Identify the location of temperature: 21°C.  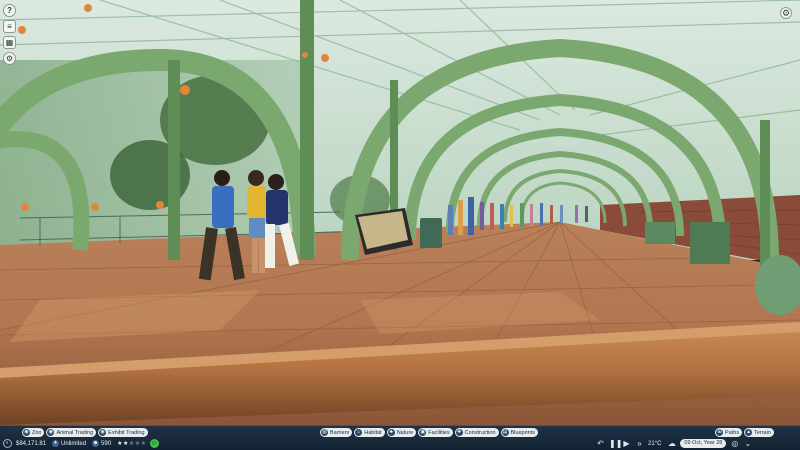
(655, 443).